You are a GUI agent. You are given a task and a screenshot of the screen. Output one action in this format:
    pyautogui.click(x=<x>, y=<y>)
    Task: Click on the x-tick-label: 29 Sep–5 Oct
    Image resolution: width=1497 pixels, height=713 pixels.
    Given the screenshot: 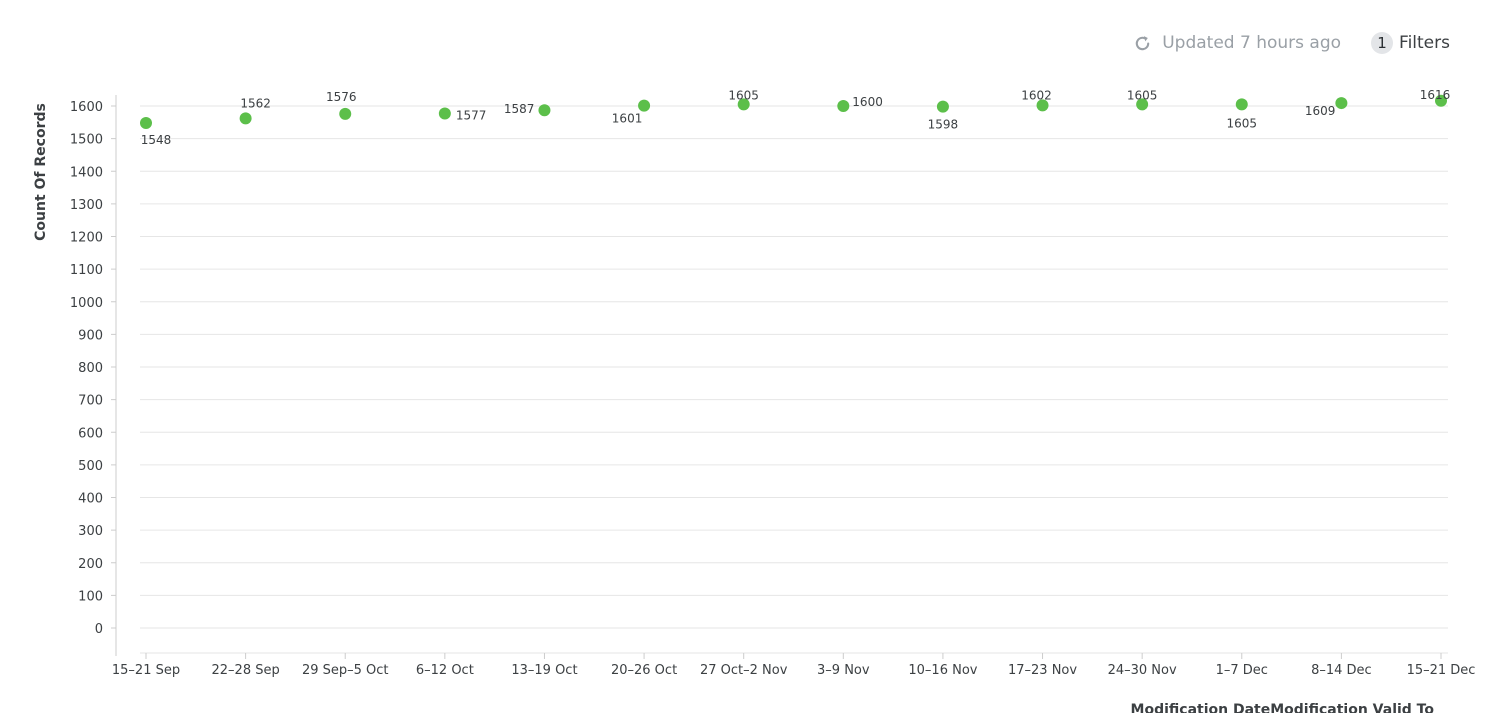 What is the action you would take?
    pyautogui.click(x=345, y=670)
    